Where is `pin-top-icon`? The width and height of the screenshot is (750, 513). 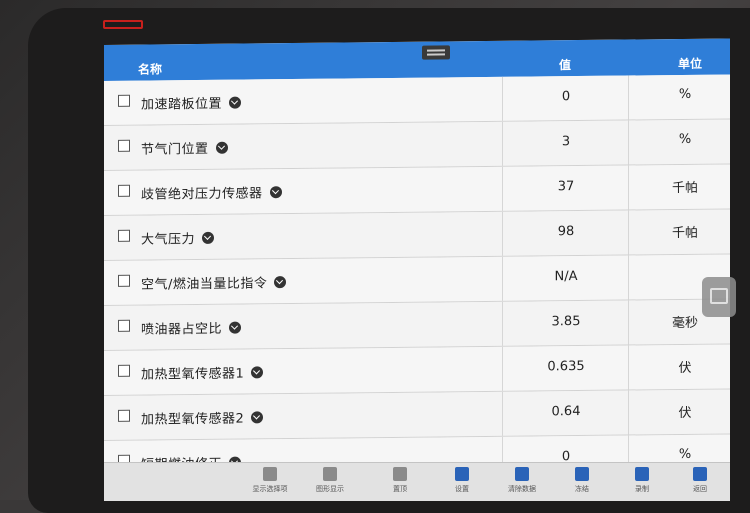 pin-top-icon is located at coordinates (400, 474).